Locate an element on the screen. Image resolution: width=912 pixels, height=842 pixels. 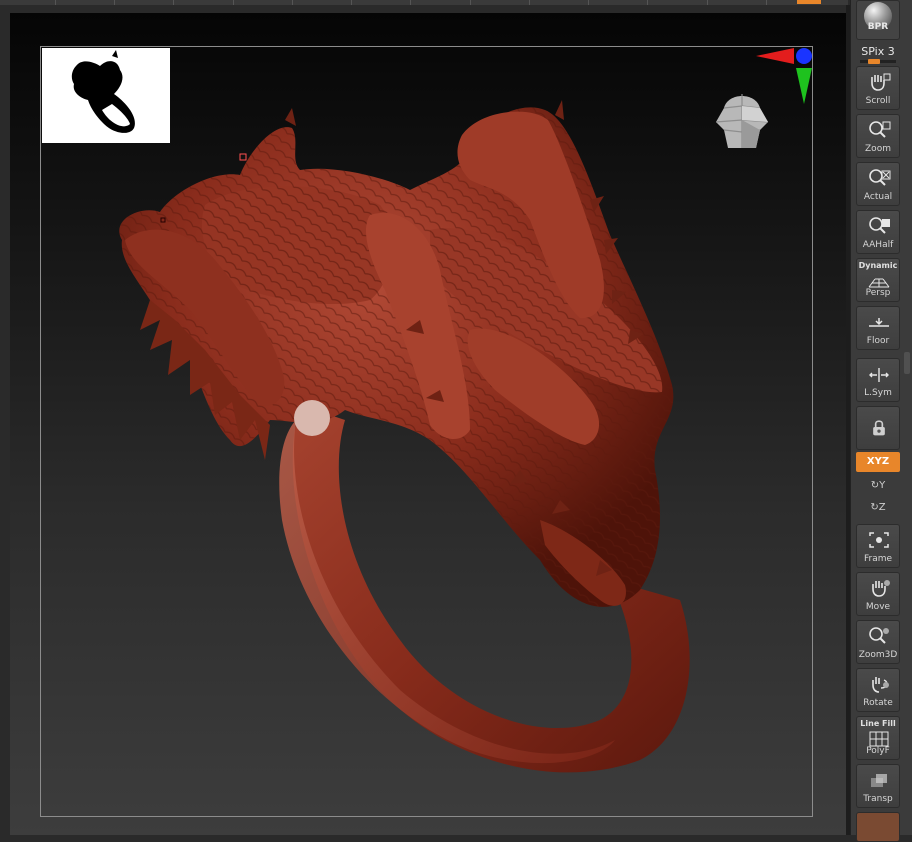
polyf-label: PolyF is located at coordinates (878, 751).